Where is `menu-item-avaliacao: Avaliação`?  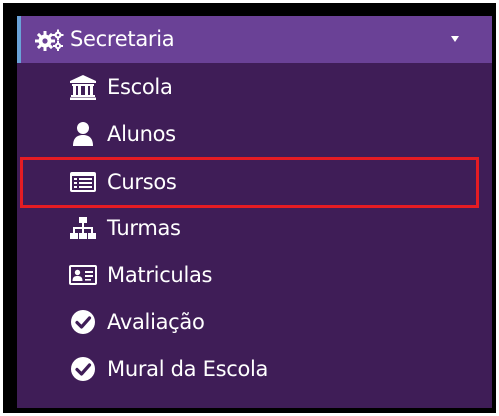
menu-item-avaliacao: Avaliação is located at coordinates (254, 322).